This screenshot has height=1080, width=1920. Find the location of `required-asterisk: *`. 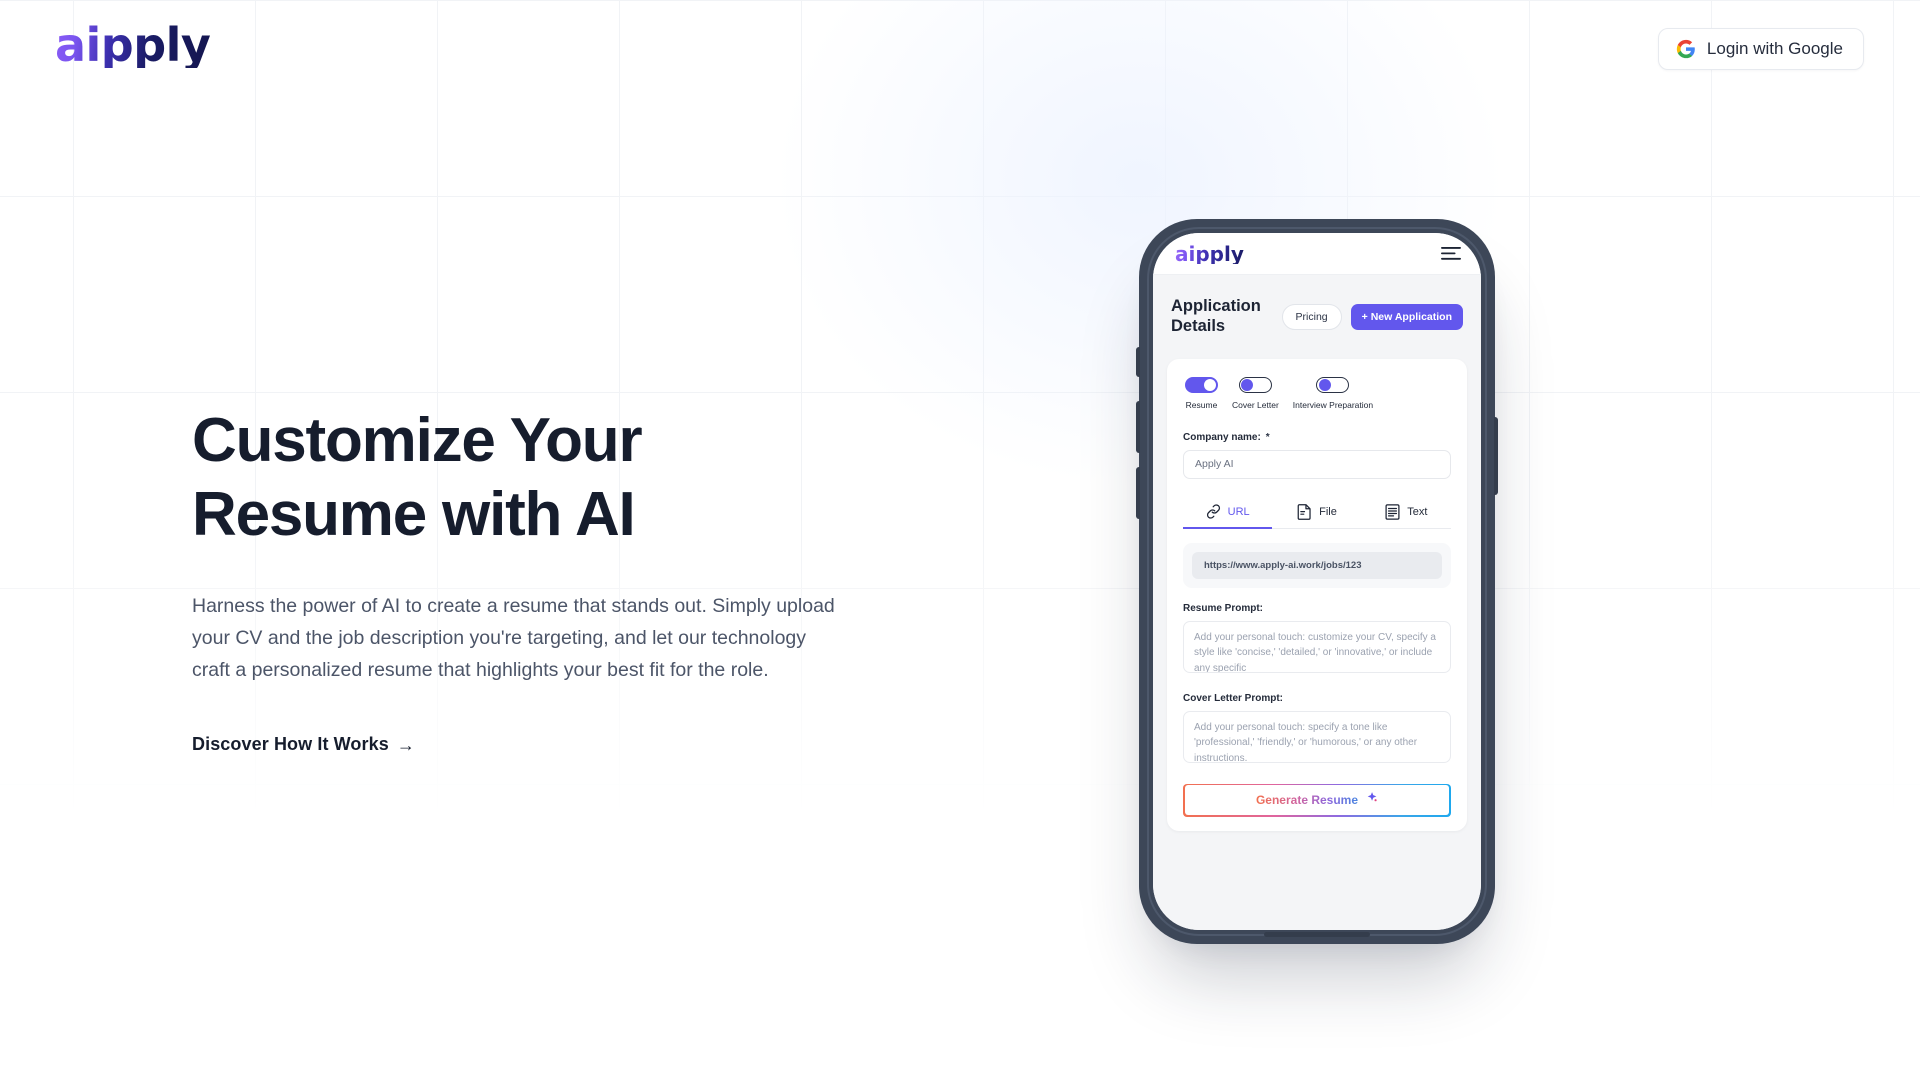

required-asterisk: * is located at coordinates (1267, 437).